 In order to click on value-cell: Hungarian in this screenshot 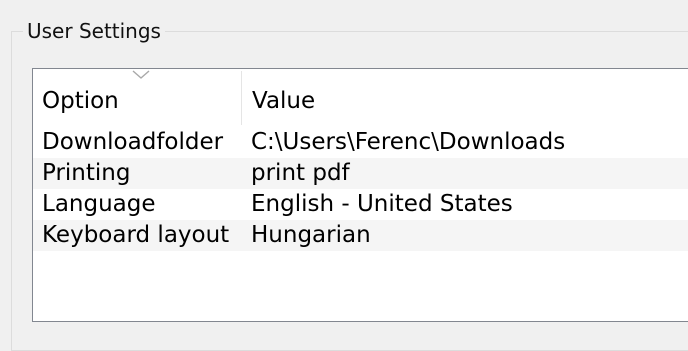, I will do `click(311, 235)`.